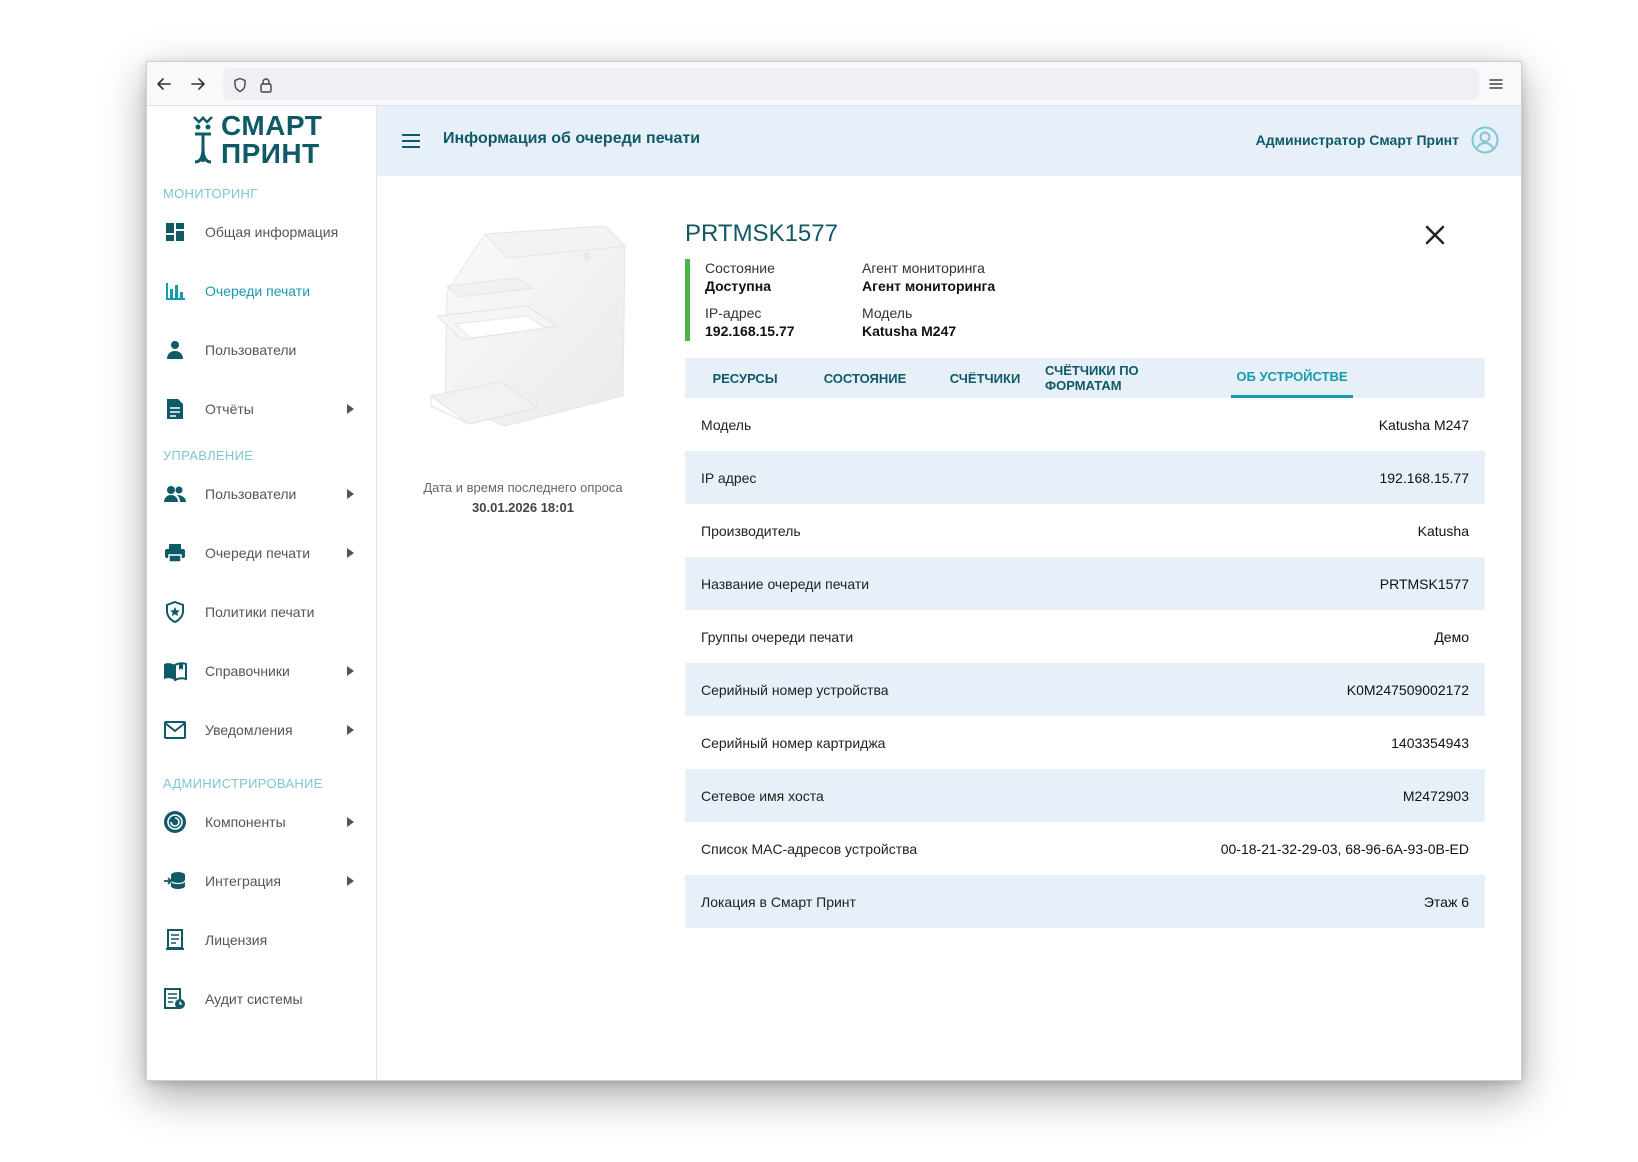 The width and height of the screenshot is (1638, 1162). I want to click on table-row: IP адрес 192.168.15.77, so click(1085, 477).